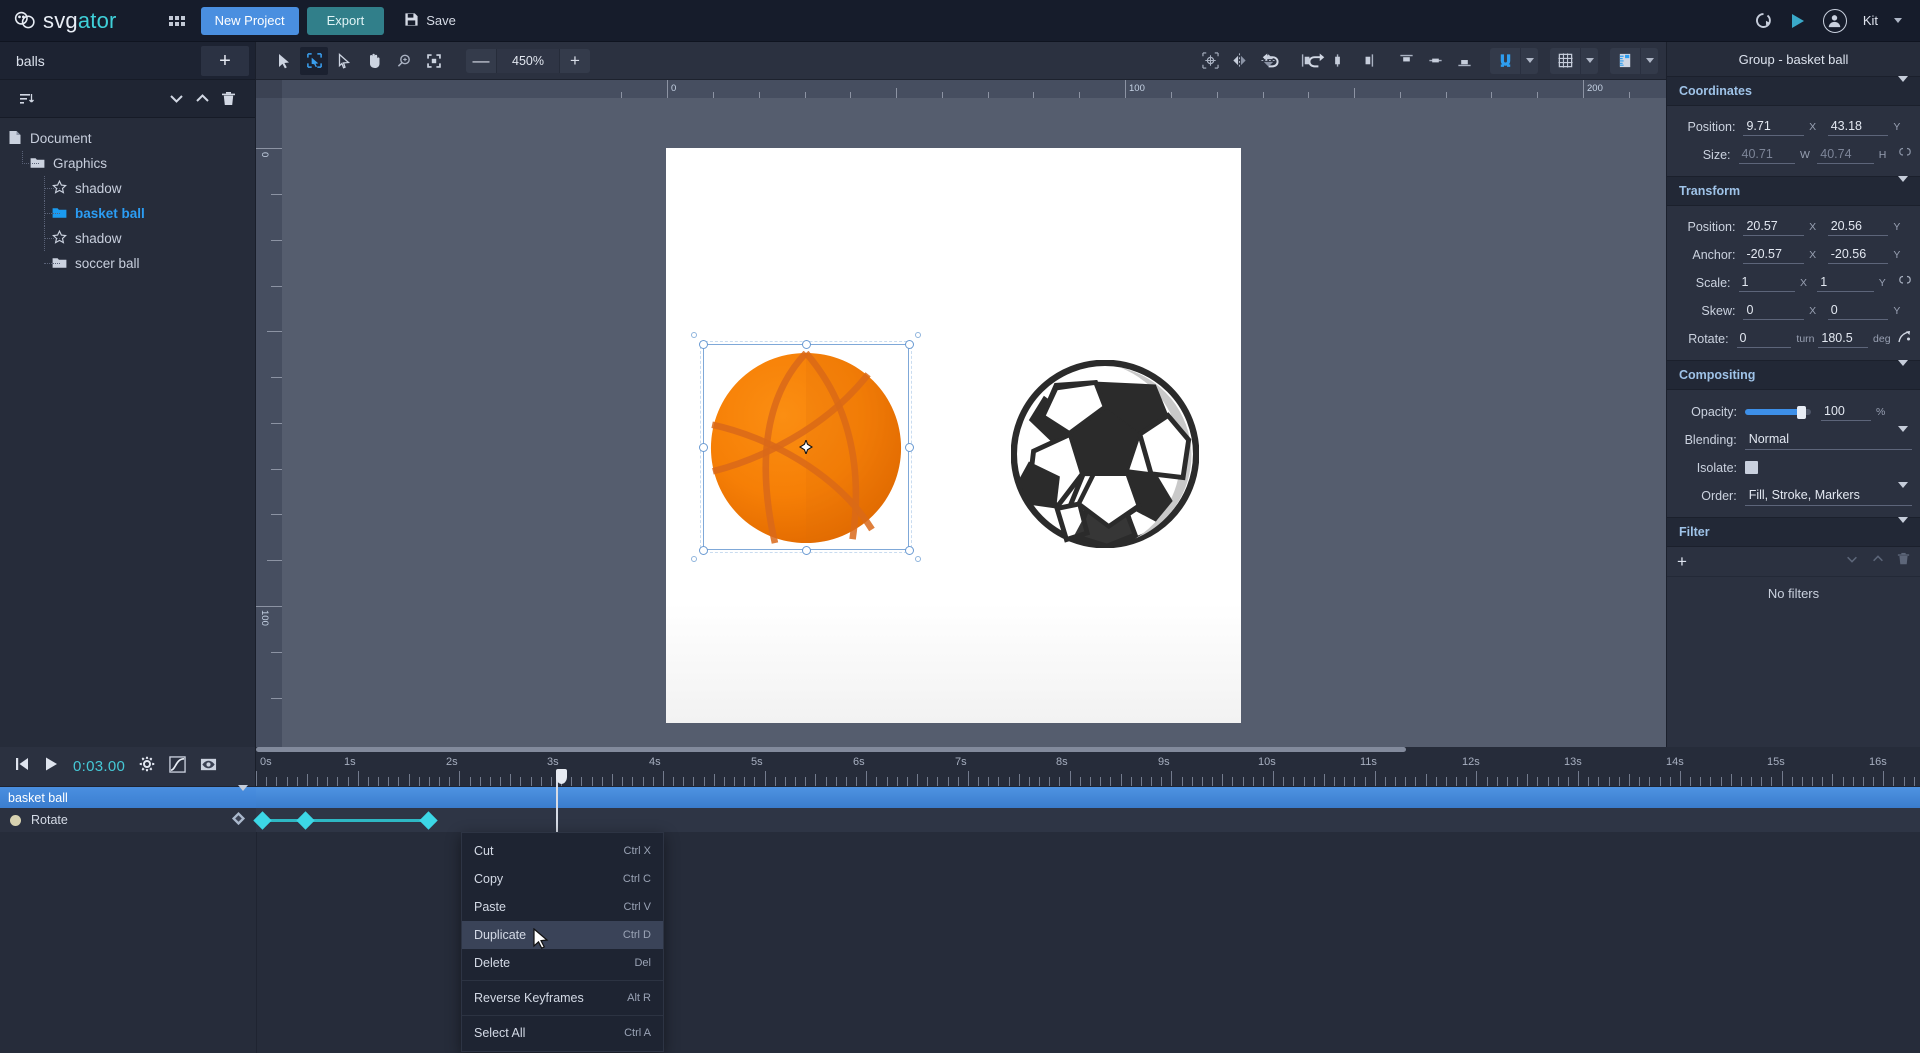 This screenshot has height=1053, width=1920. What do you see at coordinates (1903, 88) in the screenshot?
I see `coordinates-chevron-down-icon` at bounding box center [1903, 88].